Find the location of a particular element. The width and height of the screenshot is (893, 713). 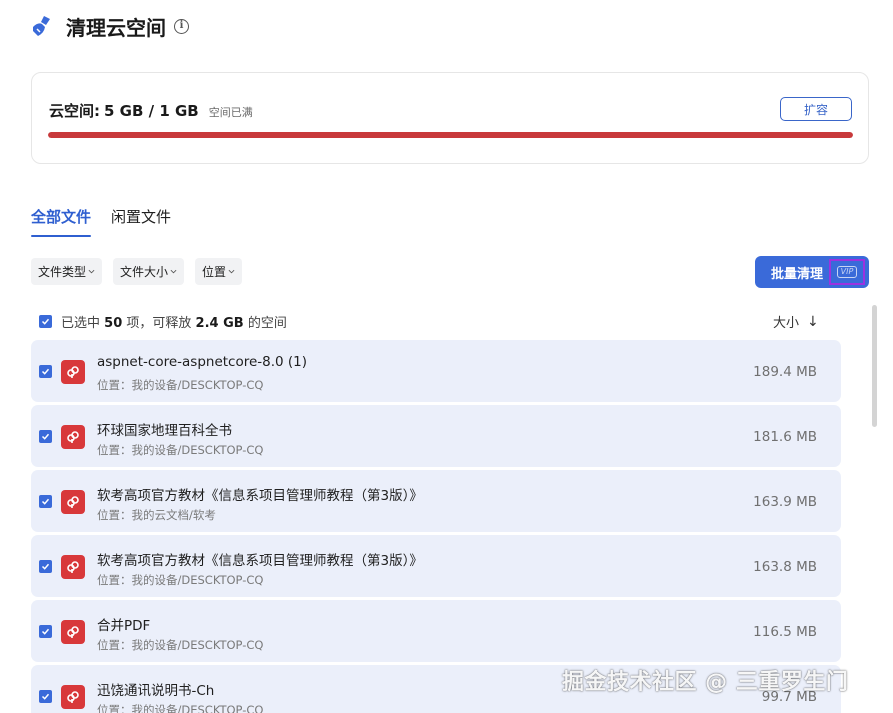

summary-prefix: 已选中 is located at coordinates (81, 323).